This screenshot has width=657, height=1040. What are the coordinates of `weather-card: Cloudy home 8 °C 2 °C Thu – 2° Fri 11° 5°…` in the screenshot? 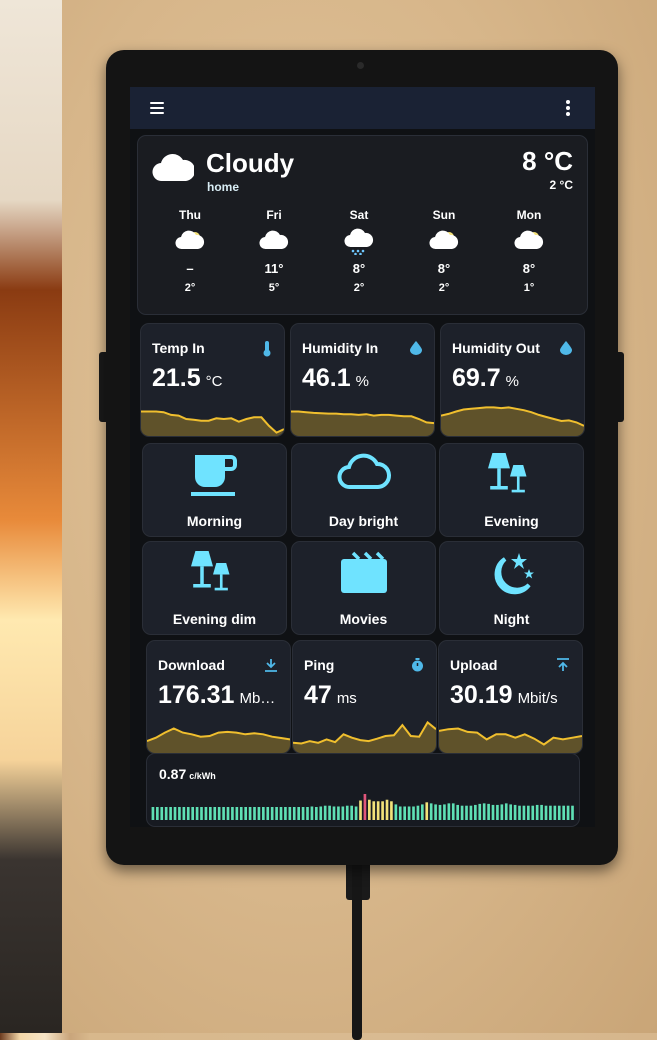 It's located at (362, 225).